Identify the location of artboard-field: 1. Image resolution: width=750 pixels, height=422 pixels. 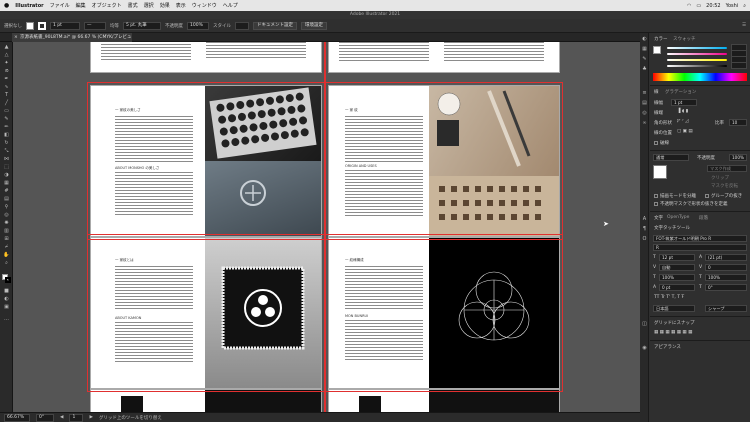
(76, 417).